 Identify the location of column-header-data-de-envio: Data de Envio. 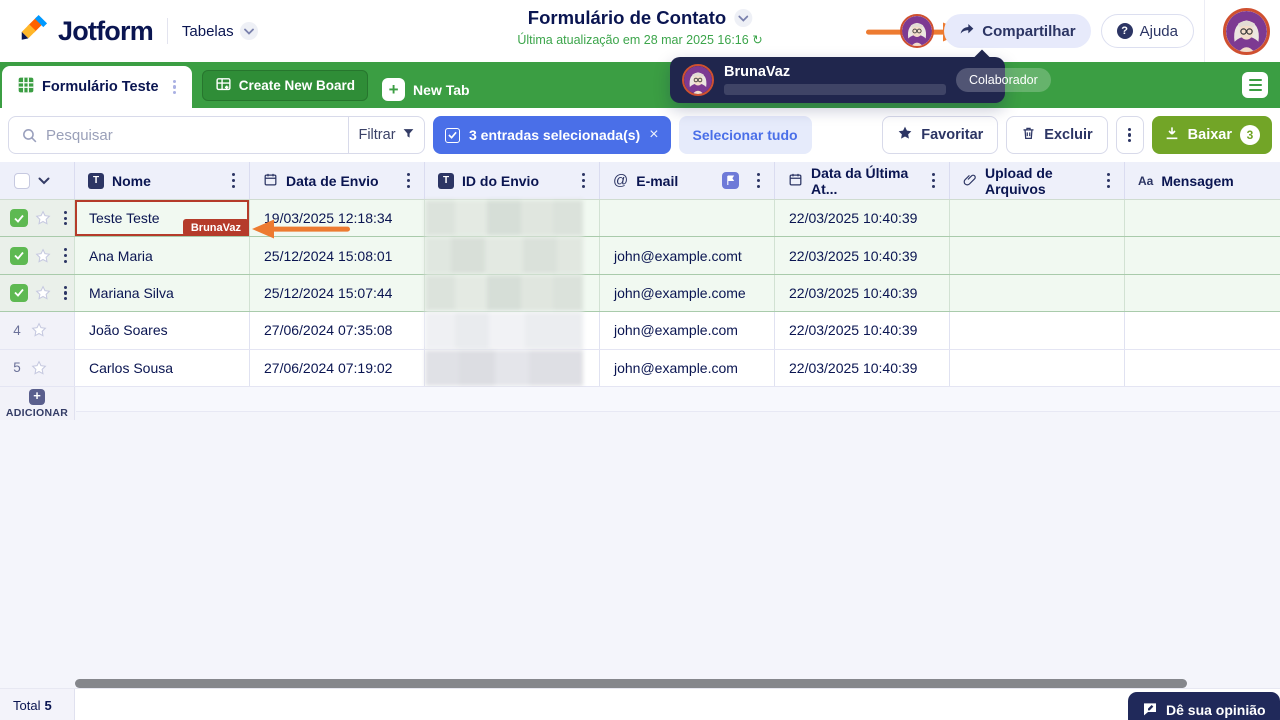
(337, 180).